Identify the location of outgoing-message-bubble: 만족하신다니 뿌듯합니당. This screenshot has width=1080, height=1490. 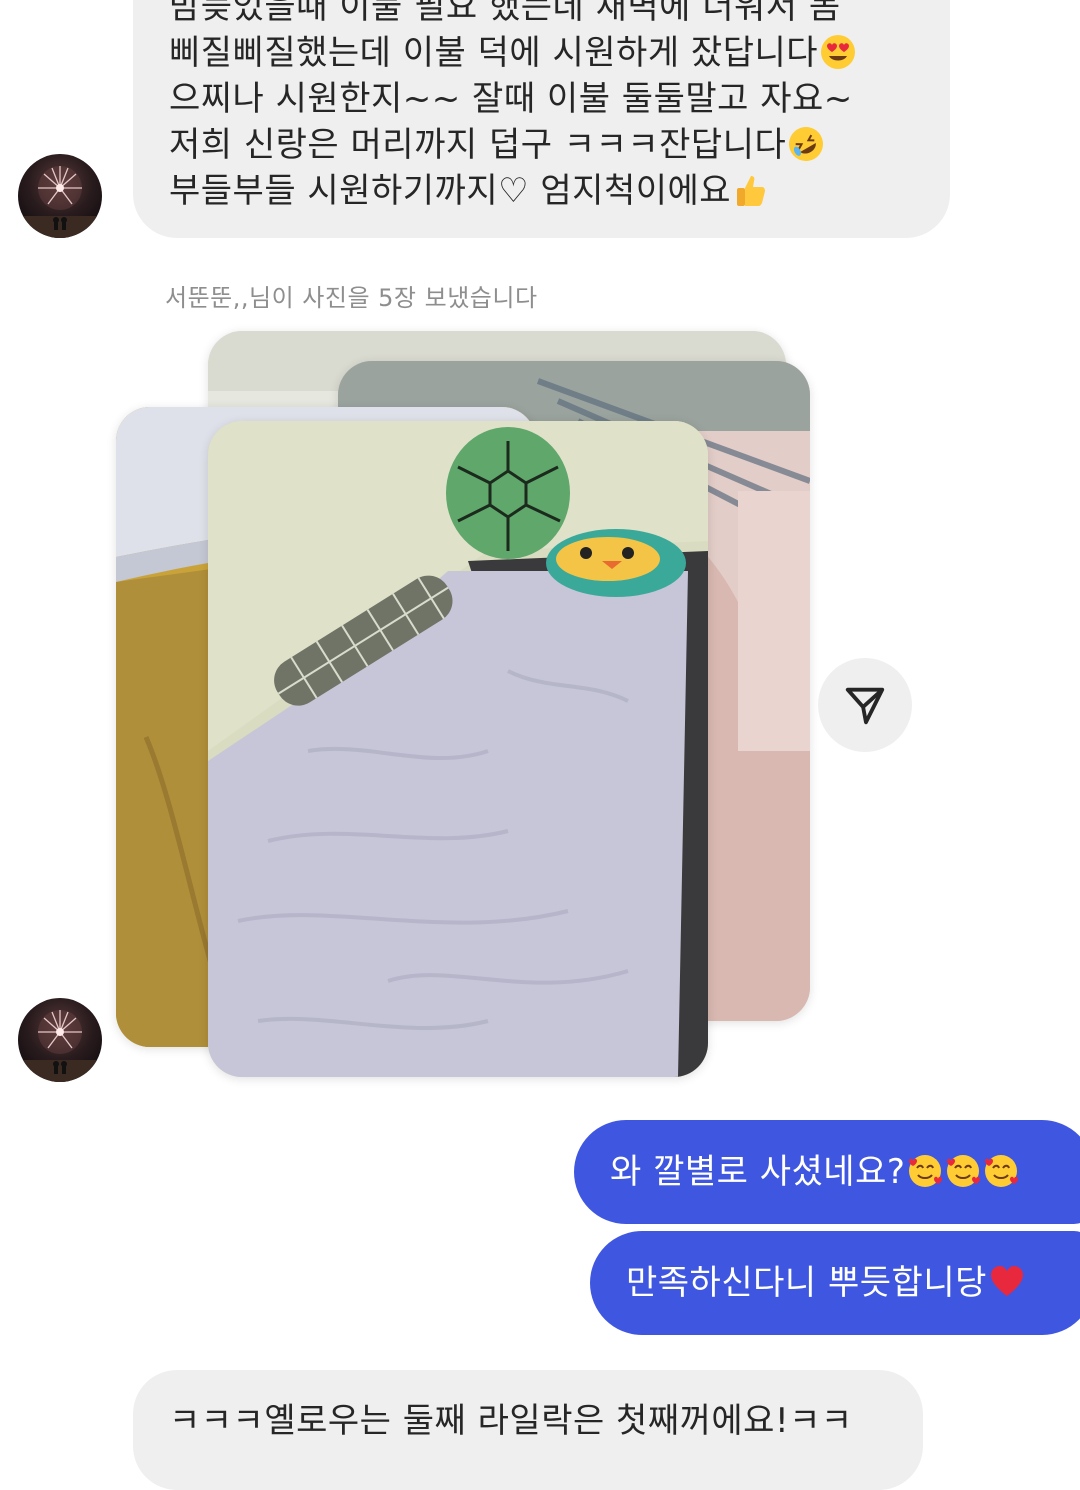
(835, 1283).